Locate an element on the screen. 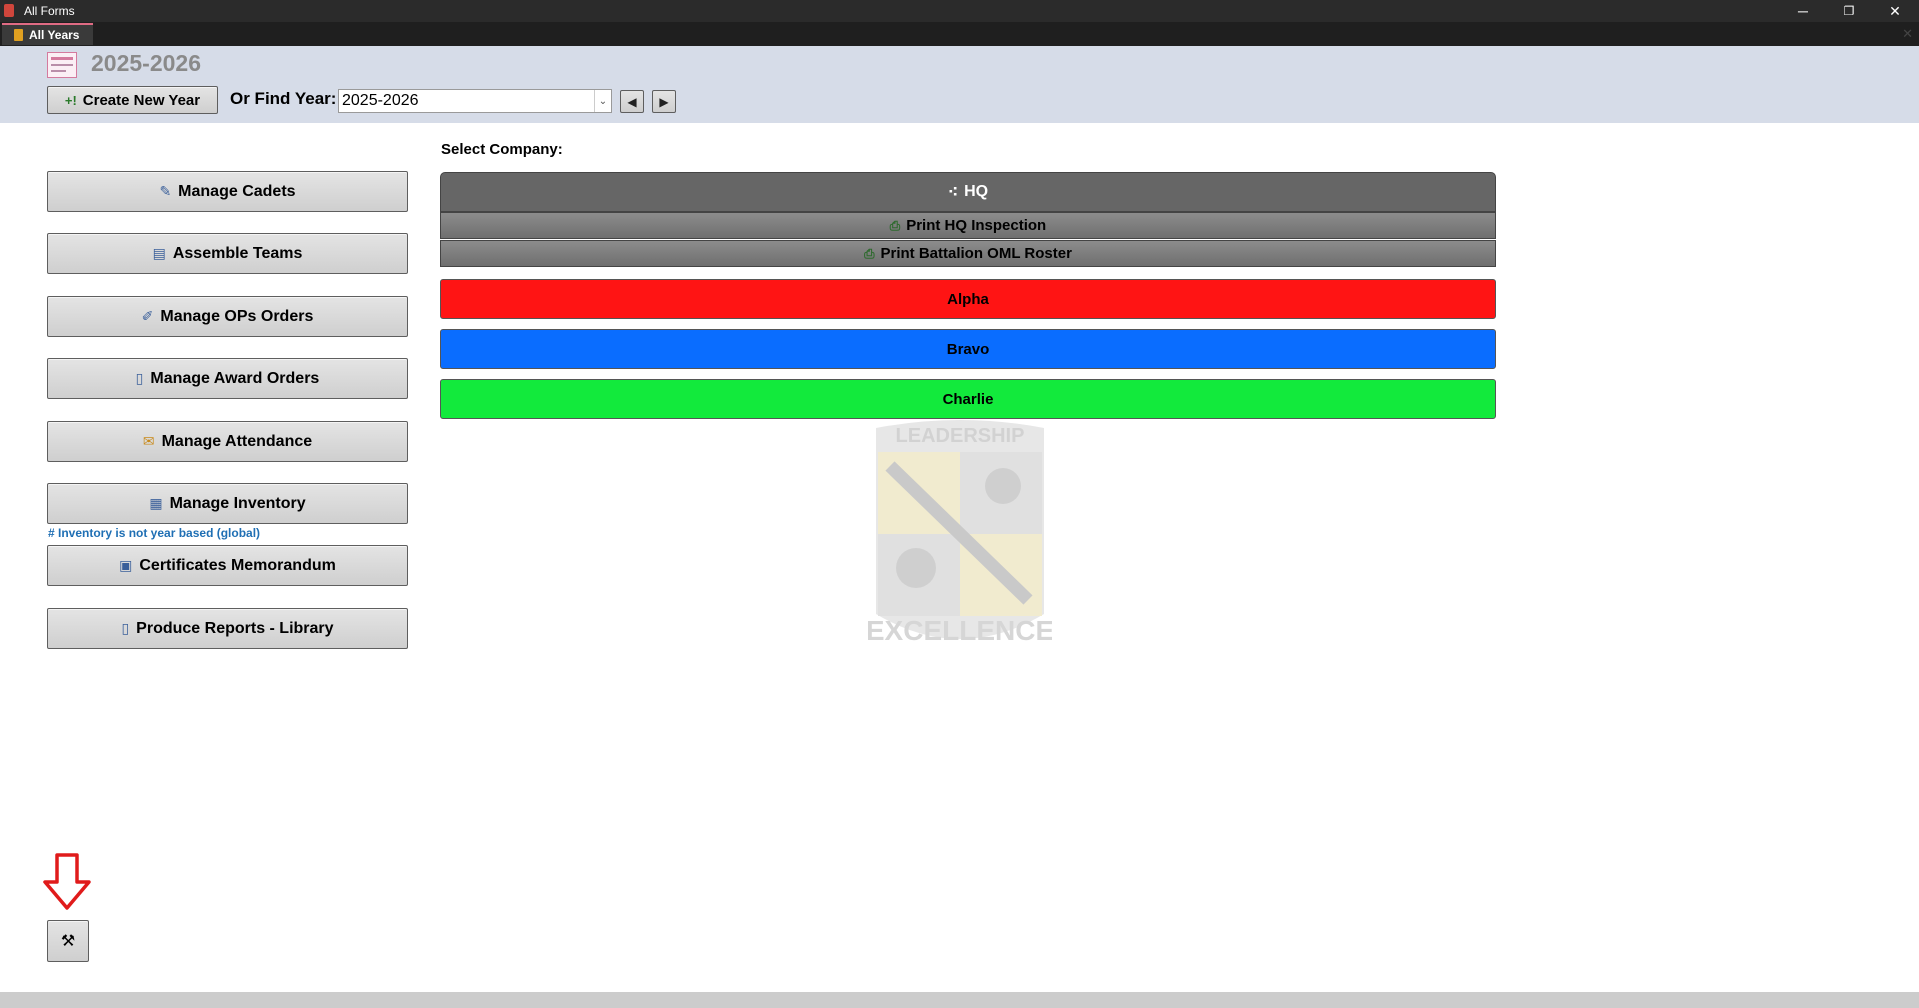 This screenshot has width=1919, height=1008. manage-ops-orders-button: ✐ Manage OPs Orders is located at coordinates (227, 316).